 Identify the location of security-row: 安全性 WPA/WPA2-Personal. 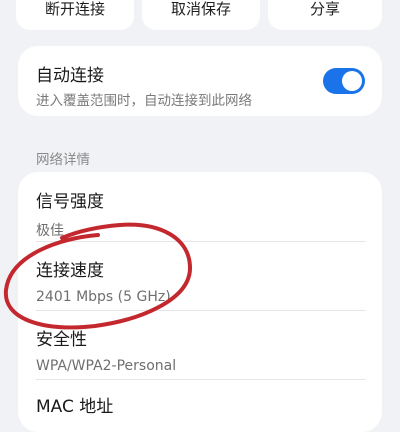
(201, 349).